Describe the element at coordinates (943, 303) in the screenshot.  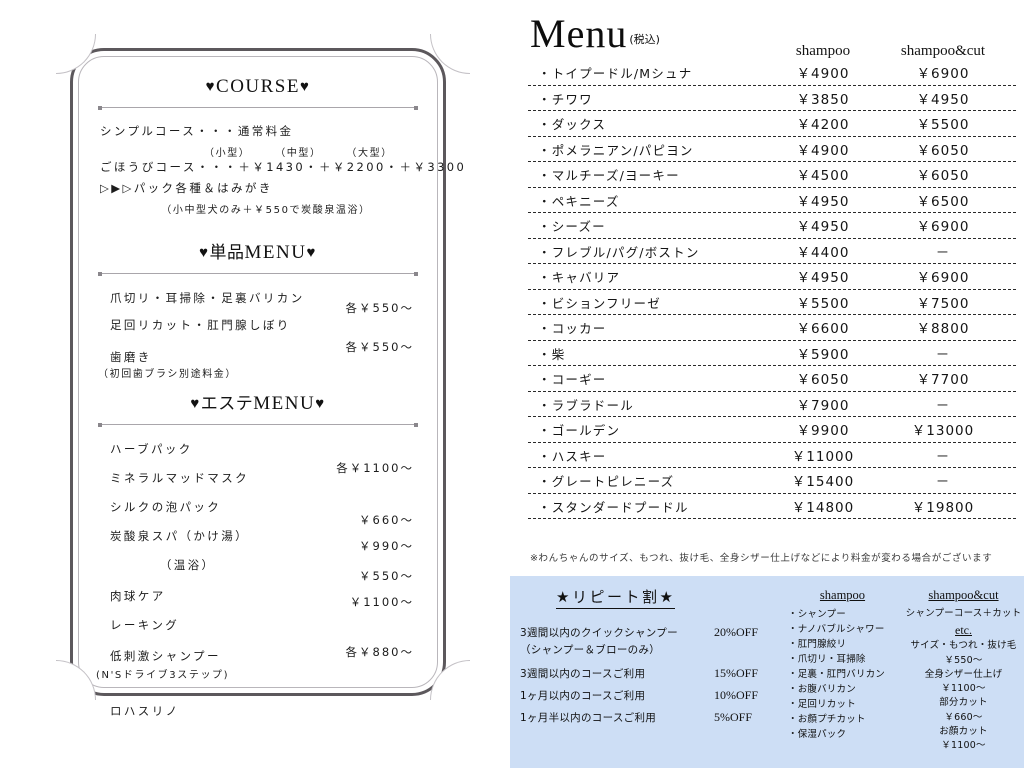
I see `shampoo-cut-price: ￥7500` at that location.